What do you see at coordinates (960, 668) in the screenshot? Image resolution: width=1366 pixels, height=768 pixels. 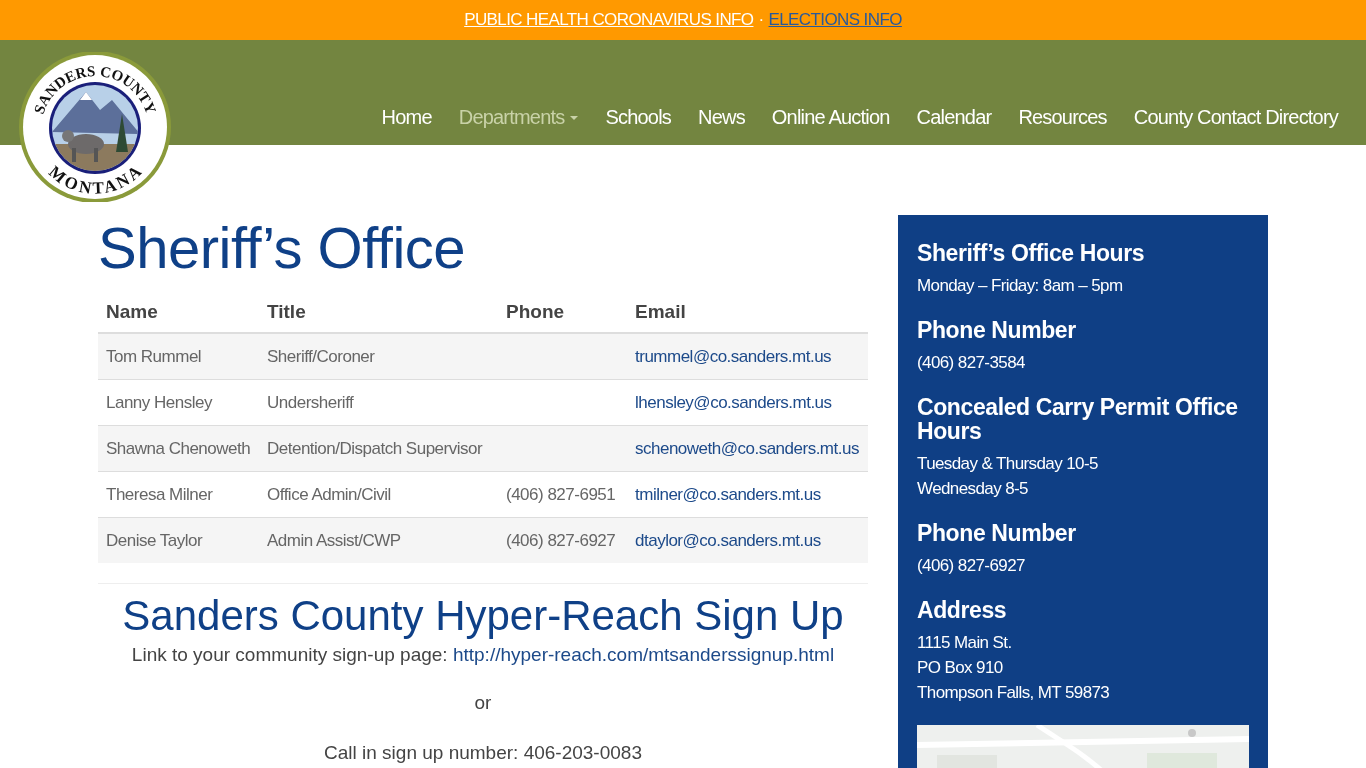 I see `sidebar-text: PO Box 910` at bounding box center [960, 668].